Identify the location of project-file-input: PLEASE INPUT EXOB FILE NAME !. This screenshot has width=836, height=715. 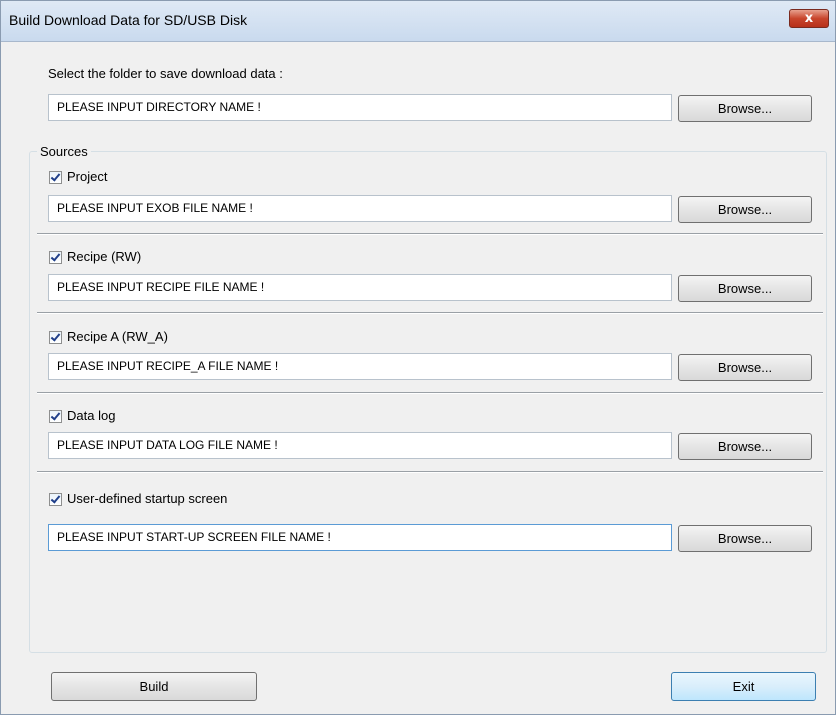
(360, 208).